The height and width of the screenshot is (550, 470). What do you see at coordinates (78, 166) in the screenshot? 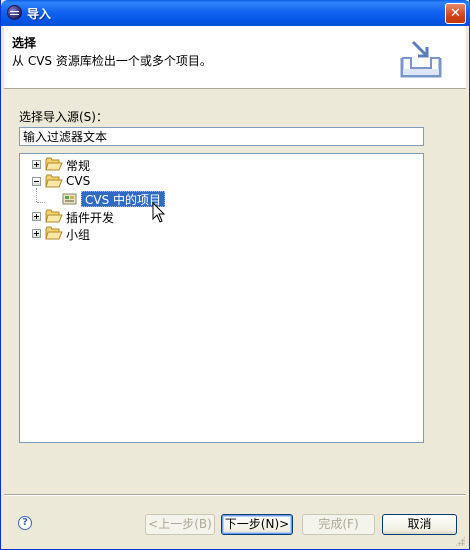
I see `tree-item-label: 常规` at bounding box center [78, 166].